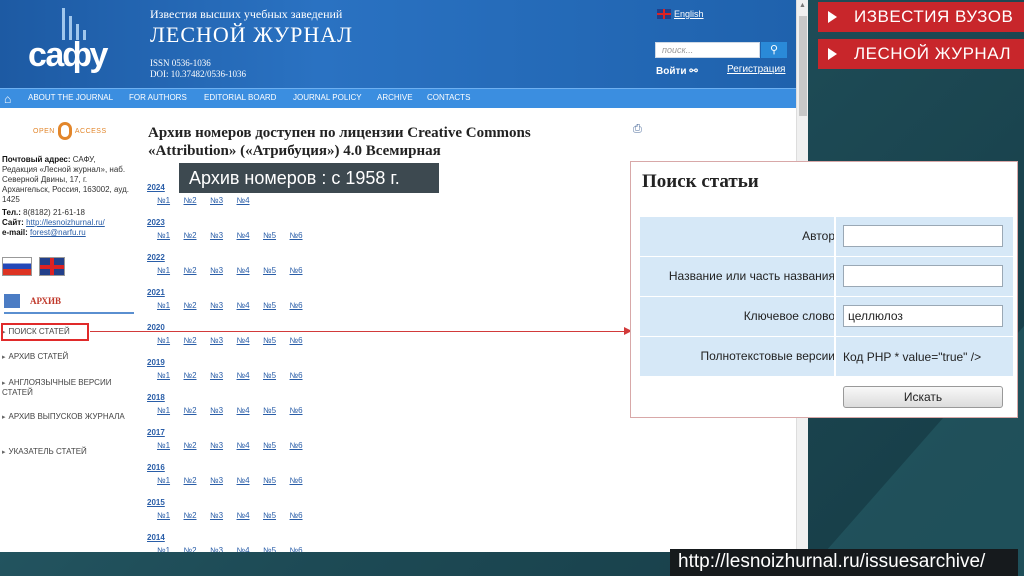  Describe the element at coordinates (240, 97) in the screenshot. I see `nav-editorial-board: Editorial Board` at that location.